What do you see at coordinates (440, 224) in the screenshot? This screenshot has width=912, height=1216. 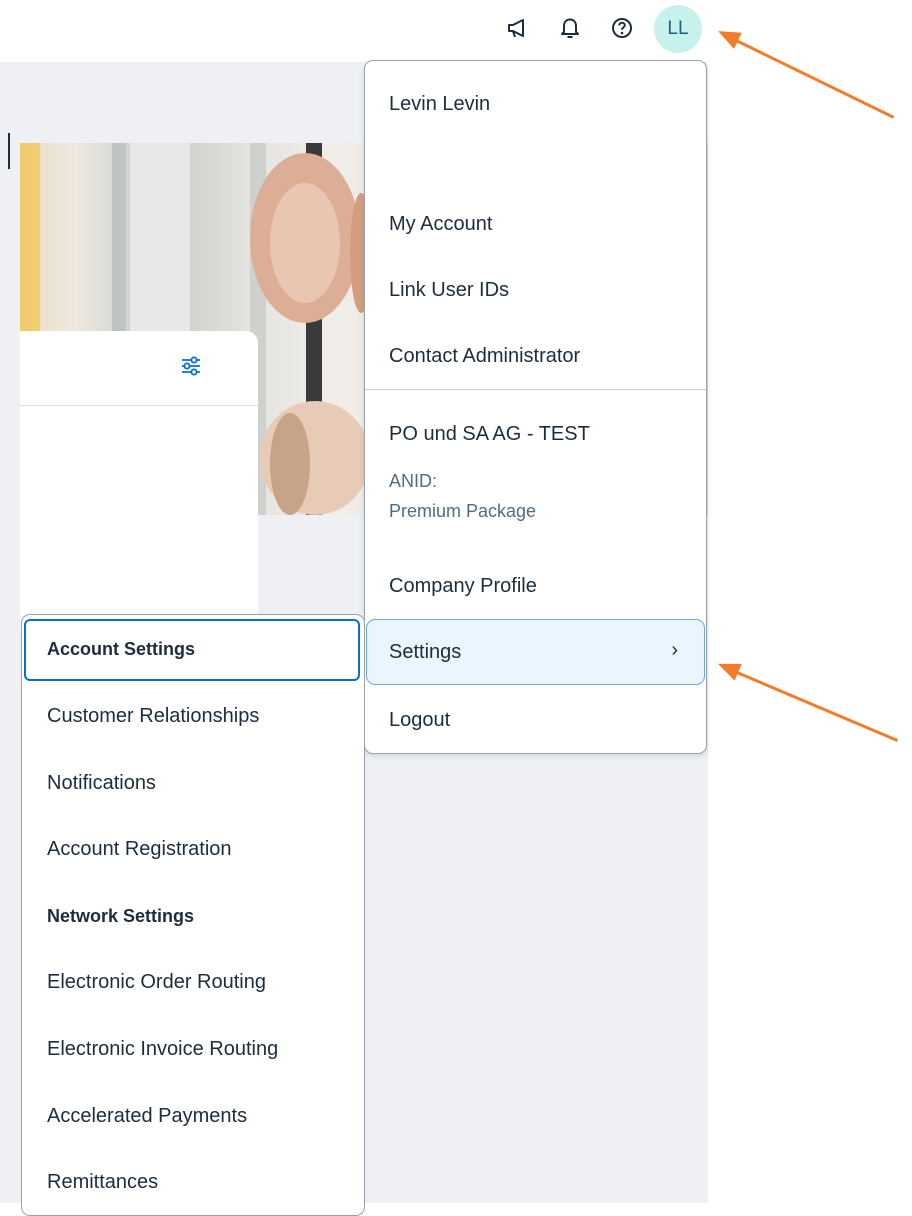 I see `menu-item-my-account: My Account` at bounding box center [440, 224].